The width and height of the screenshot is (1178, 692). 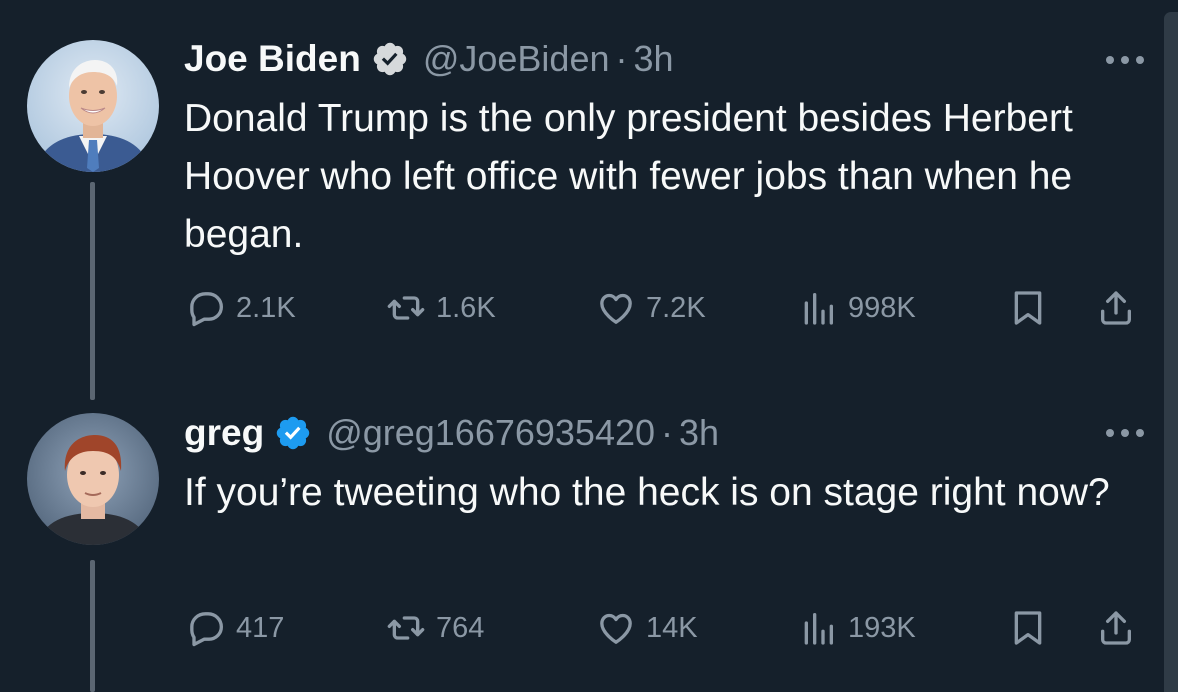 What do you see at coordinates (676, 307) in the screenshot?
I see `like-count: 7.2K` at bounding box center [676, 307].